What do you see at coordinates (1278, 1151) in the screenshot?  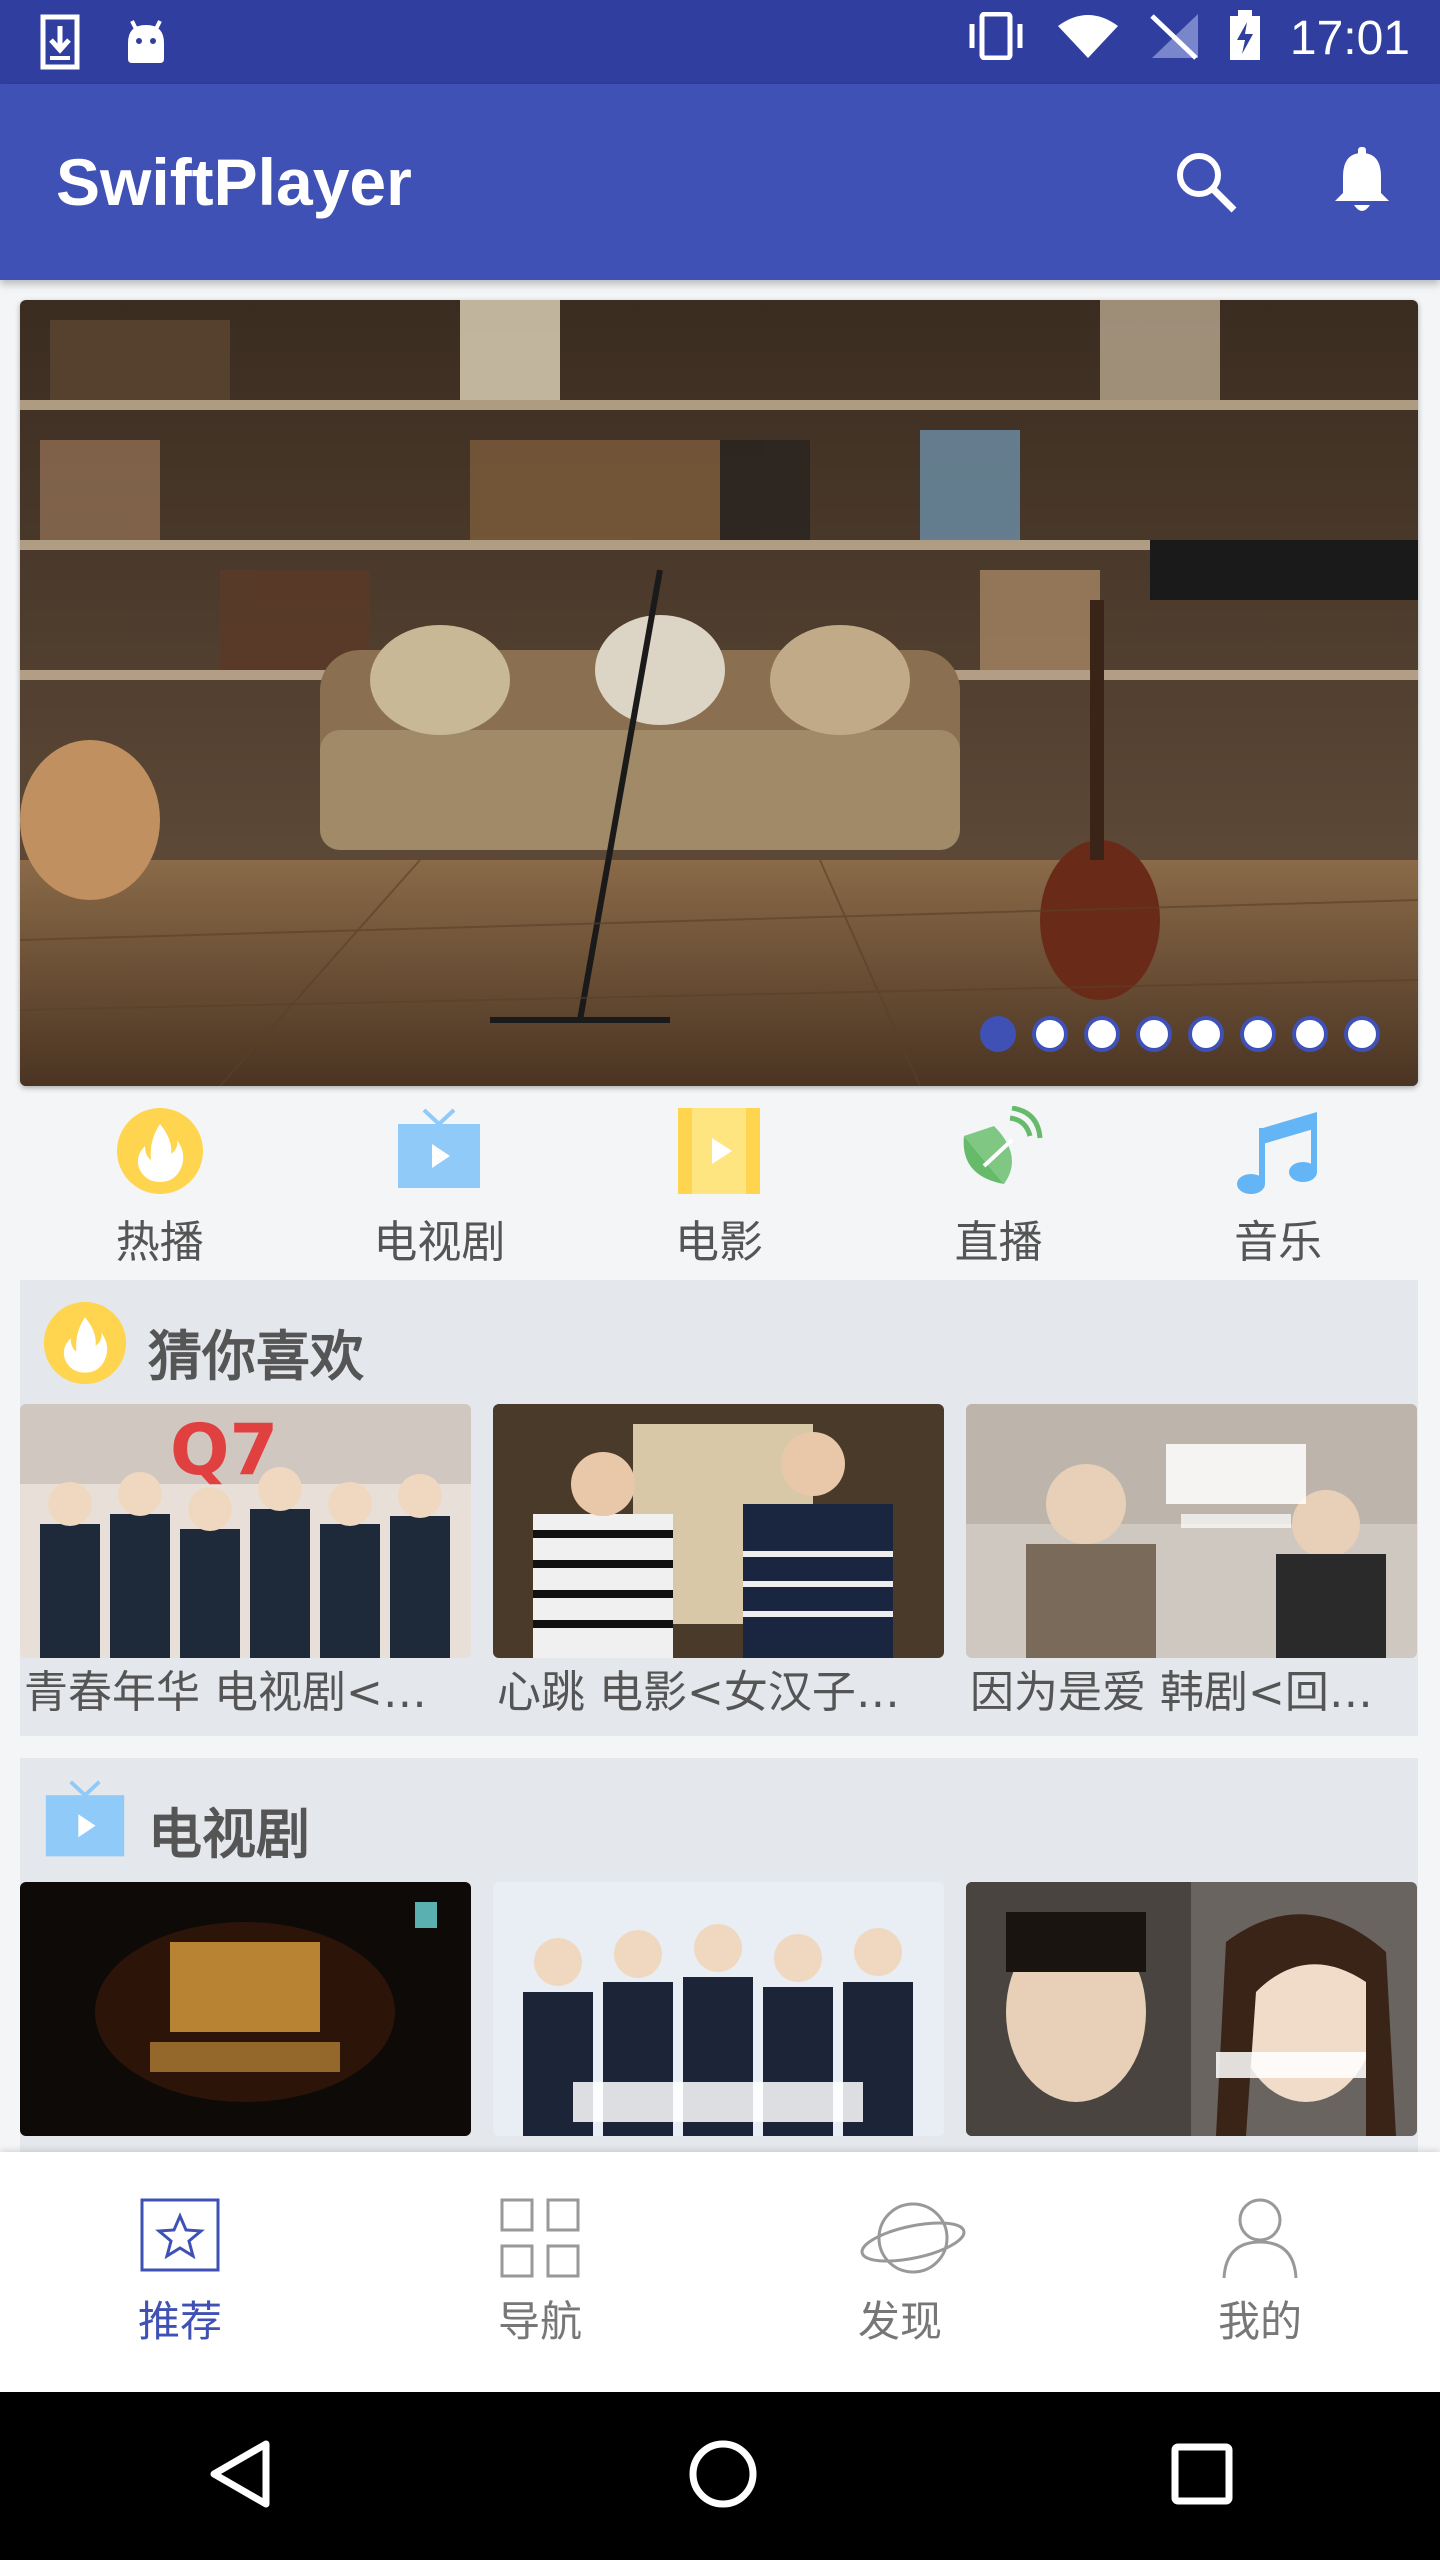 I see `music-note-icon` at bounding box center [1278, 1151].